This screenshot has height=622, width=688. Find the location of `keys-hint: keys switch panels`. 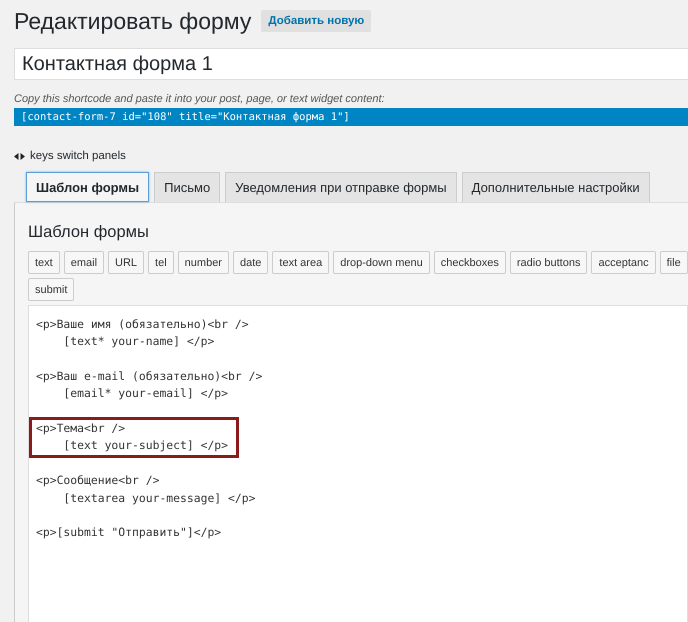

keys-hint: keys switch panels is located at coordinates (78, 156).